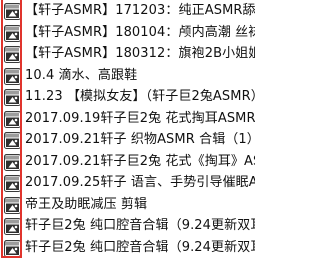  What do you see at coordinates (140, 53) in the screenshot?
I see `file-name-label: 【轩子ASMR】180312：旗袍2B小姐姐` at bounding box center [140, 53].